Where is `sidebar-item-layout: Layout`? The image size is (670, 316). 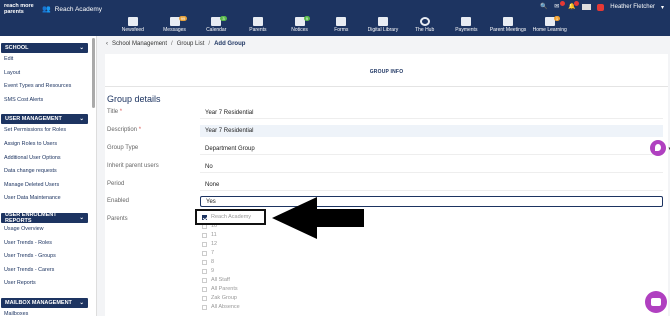
sidebar-item-layout: Layout is located at coordinates (48, 74).